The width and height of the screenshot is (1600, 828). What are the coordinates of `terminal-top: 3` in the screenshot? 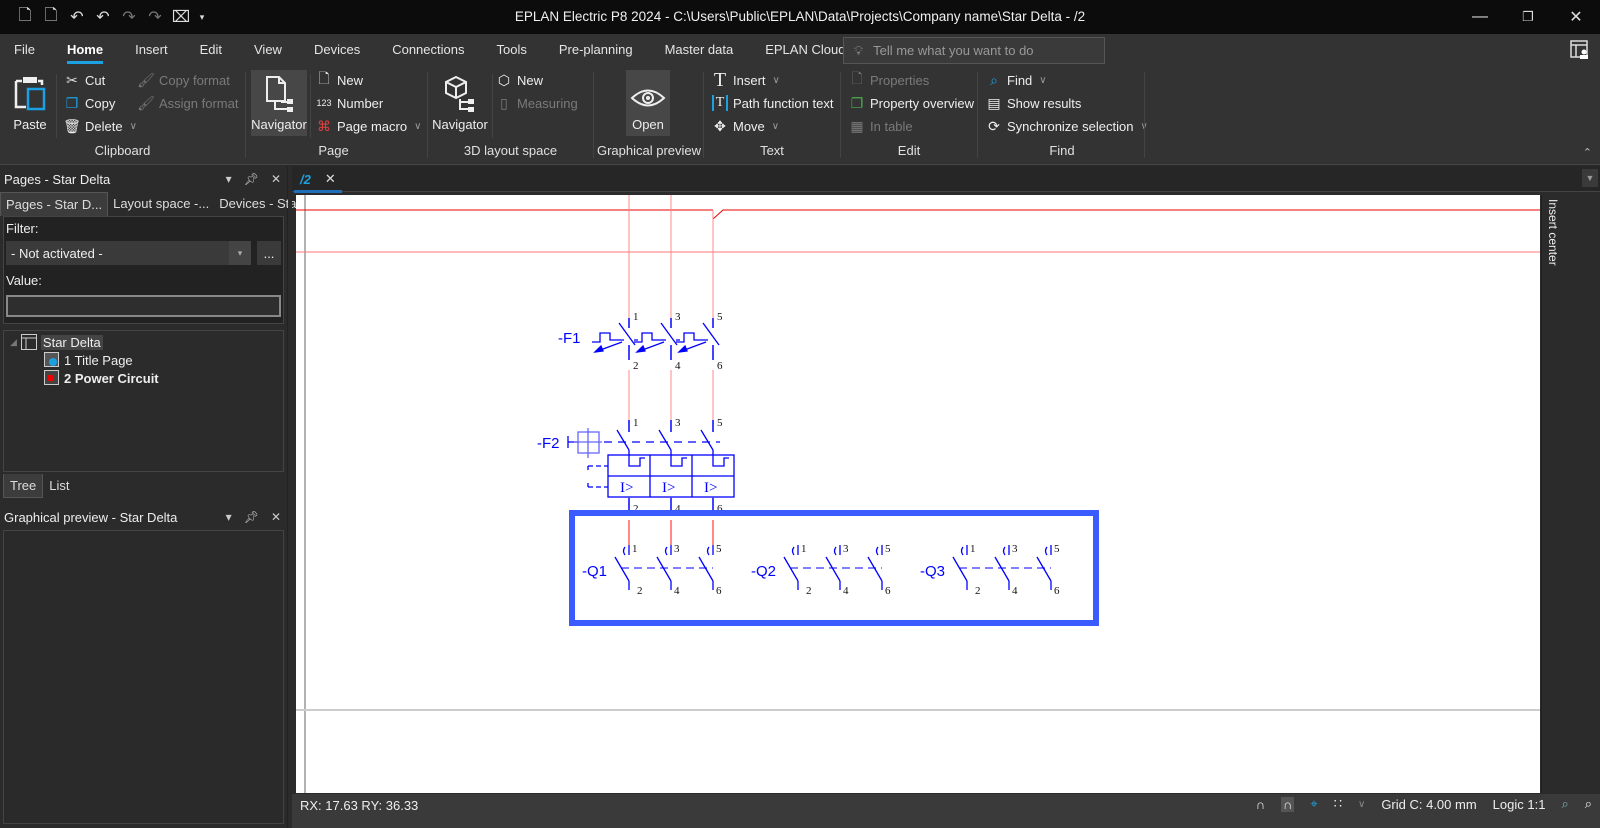 It's located at (1015, 549).